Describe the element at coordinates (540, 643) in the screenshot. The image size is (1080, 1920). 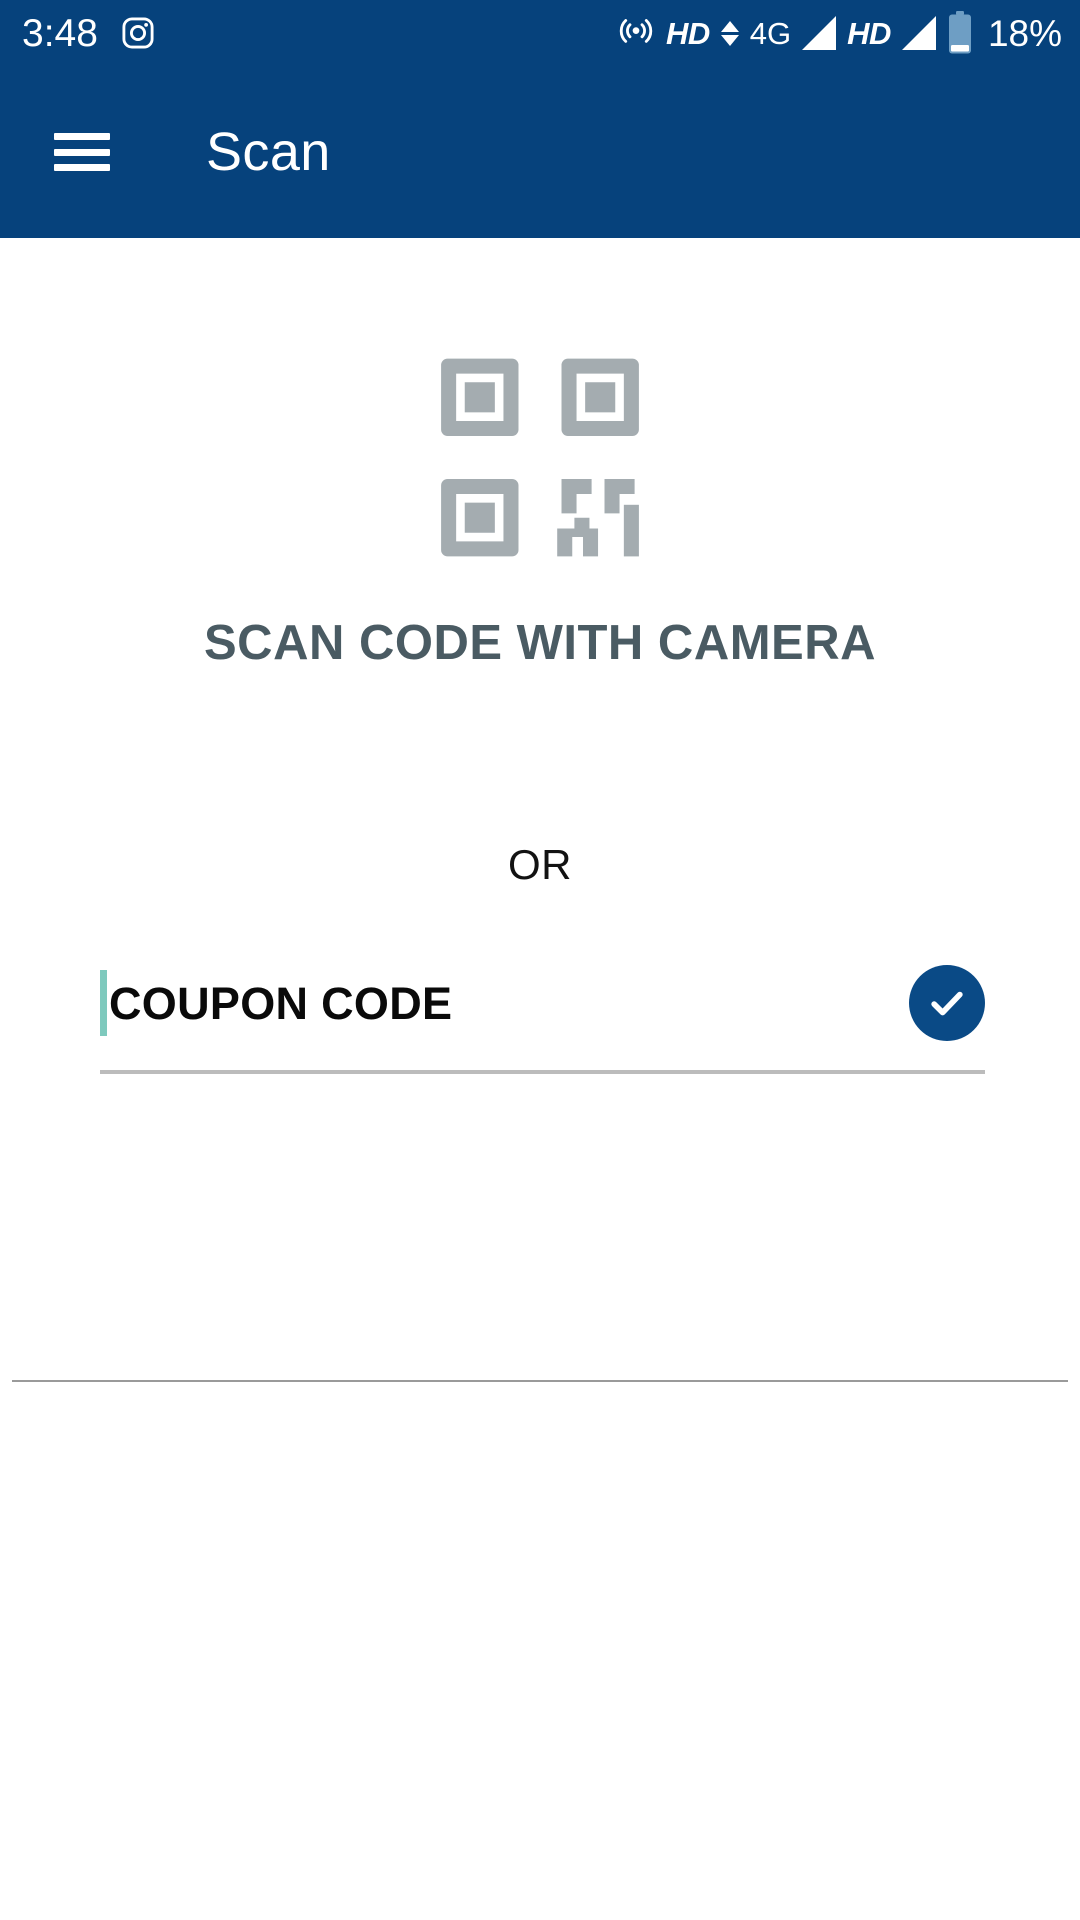
I see `scan-heading: SCAN CODE WITH CAMERA` at that location.